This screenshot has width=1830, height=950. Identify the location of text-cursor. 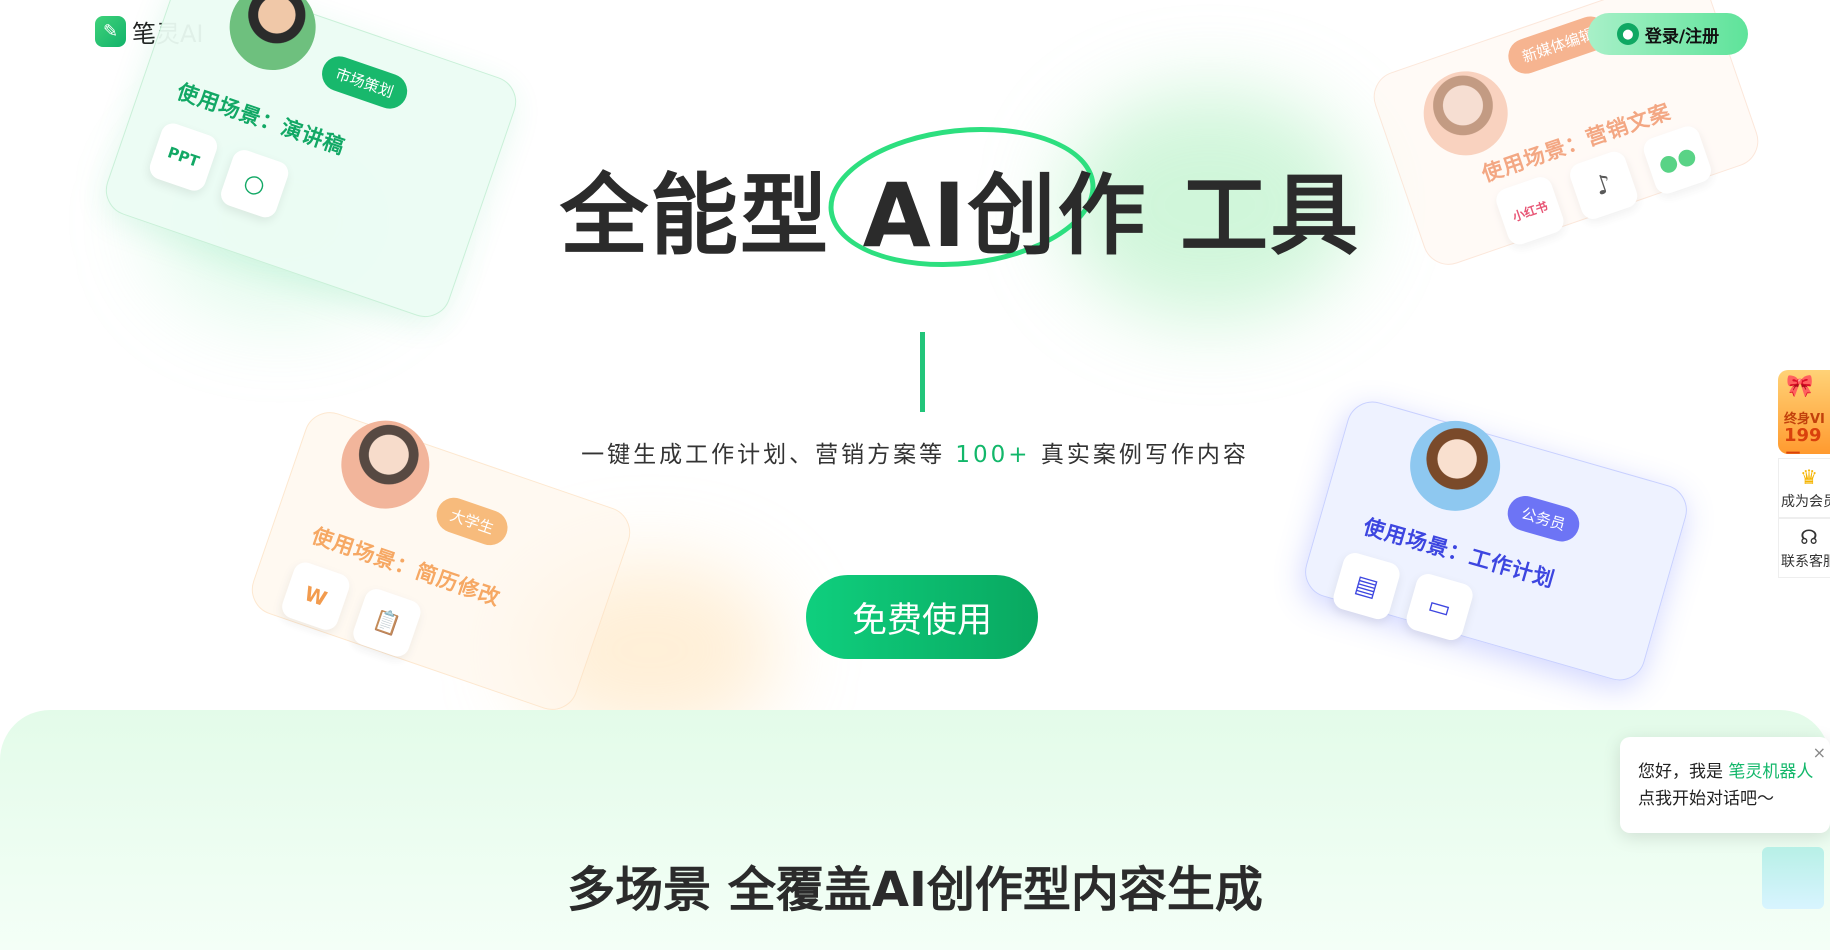
(922, 372).